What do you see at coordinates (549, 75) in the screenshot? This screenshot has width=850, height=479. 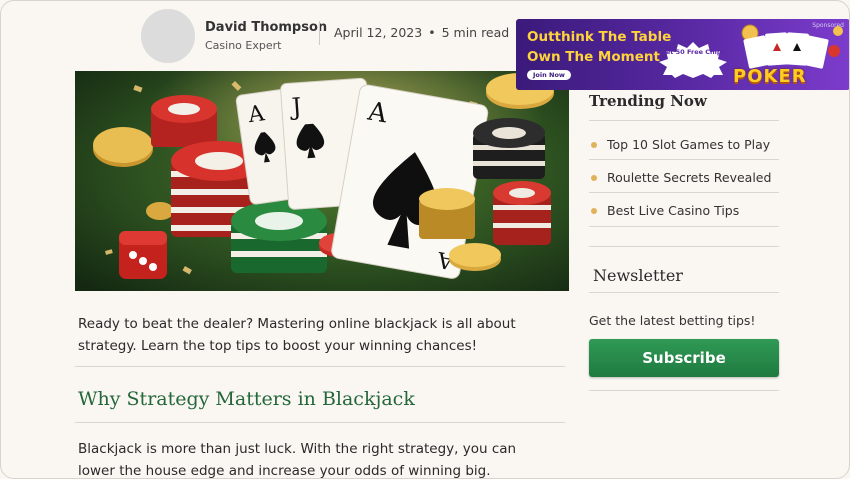 I see `ad-join-button: Join Now` at bounding box center [549, 75].